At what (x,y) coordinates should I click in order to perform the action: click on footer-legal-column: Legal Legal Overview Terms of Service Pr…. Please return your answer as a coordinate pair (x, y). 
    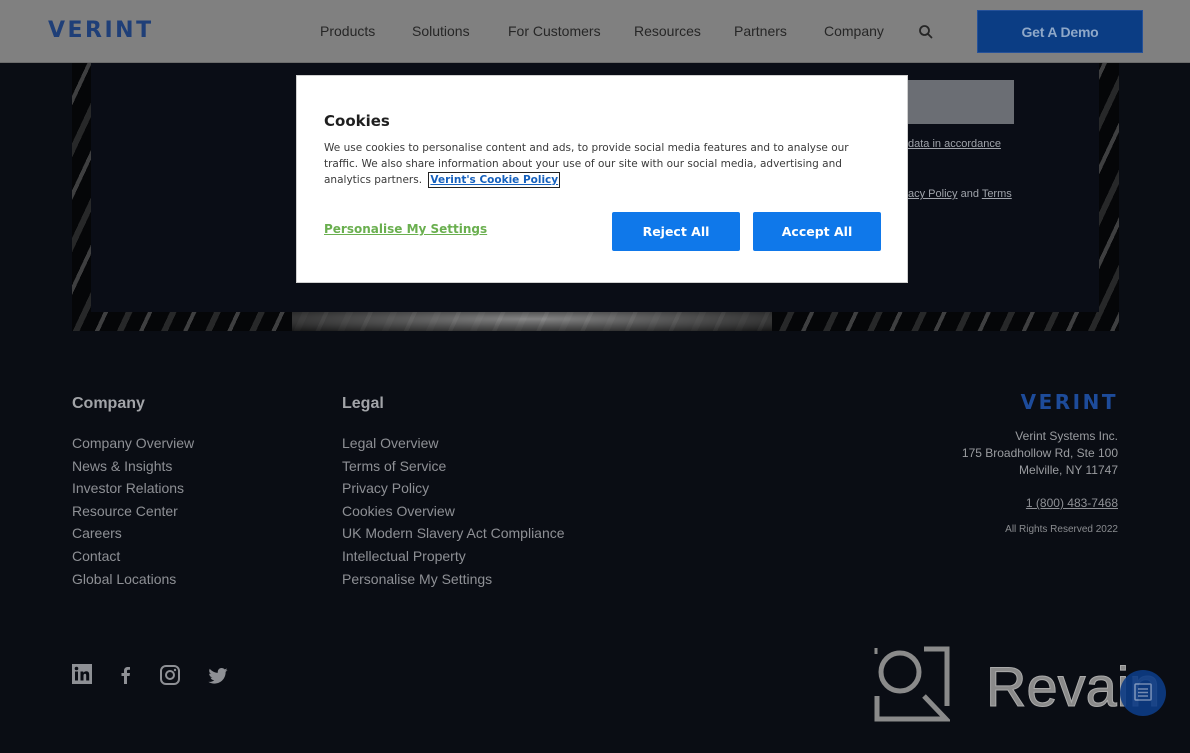
    Looking at the image, I should click on (453, 492).